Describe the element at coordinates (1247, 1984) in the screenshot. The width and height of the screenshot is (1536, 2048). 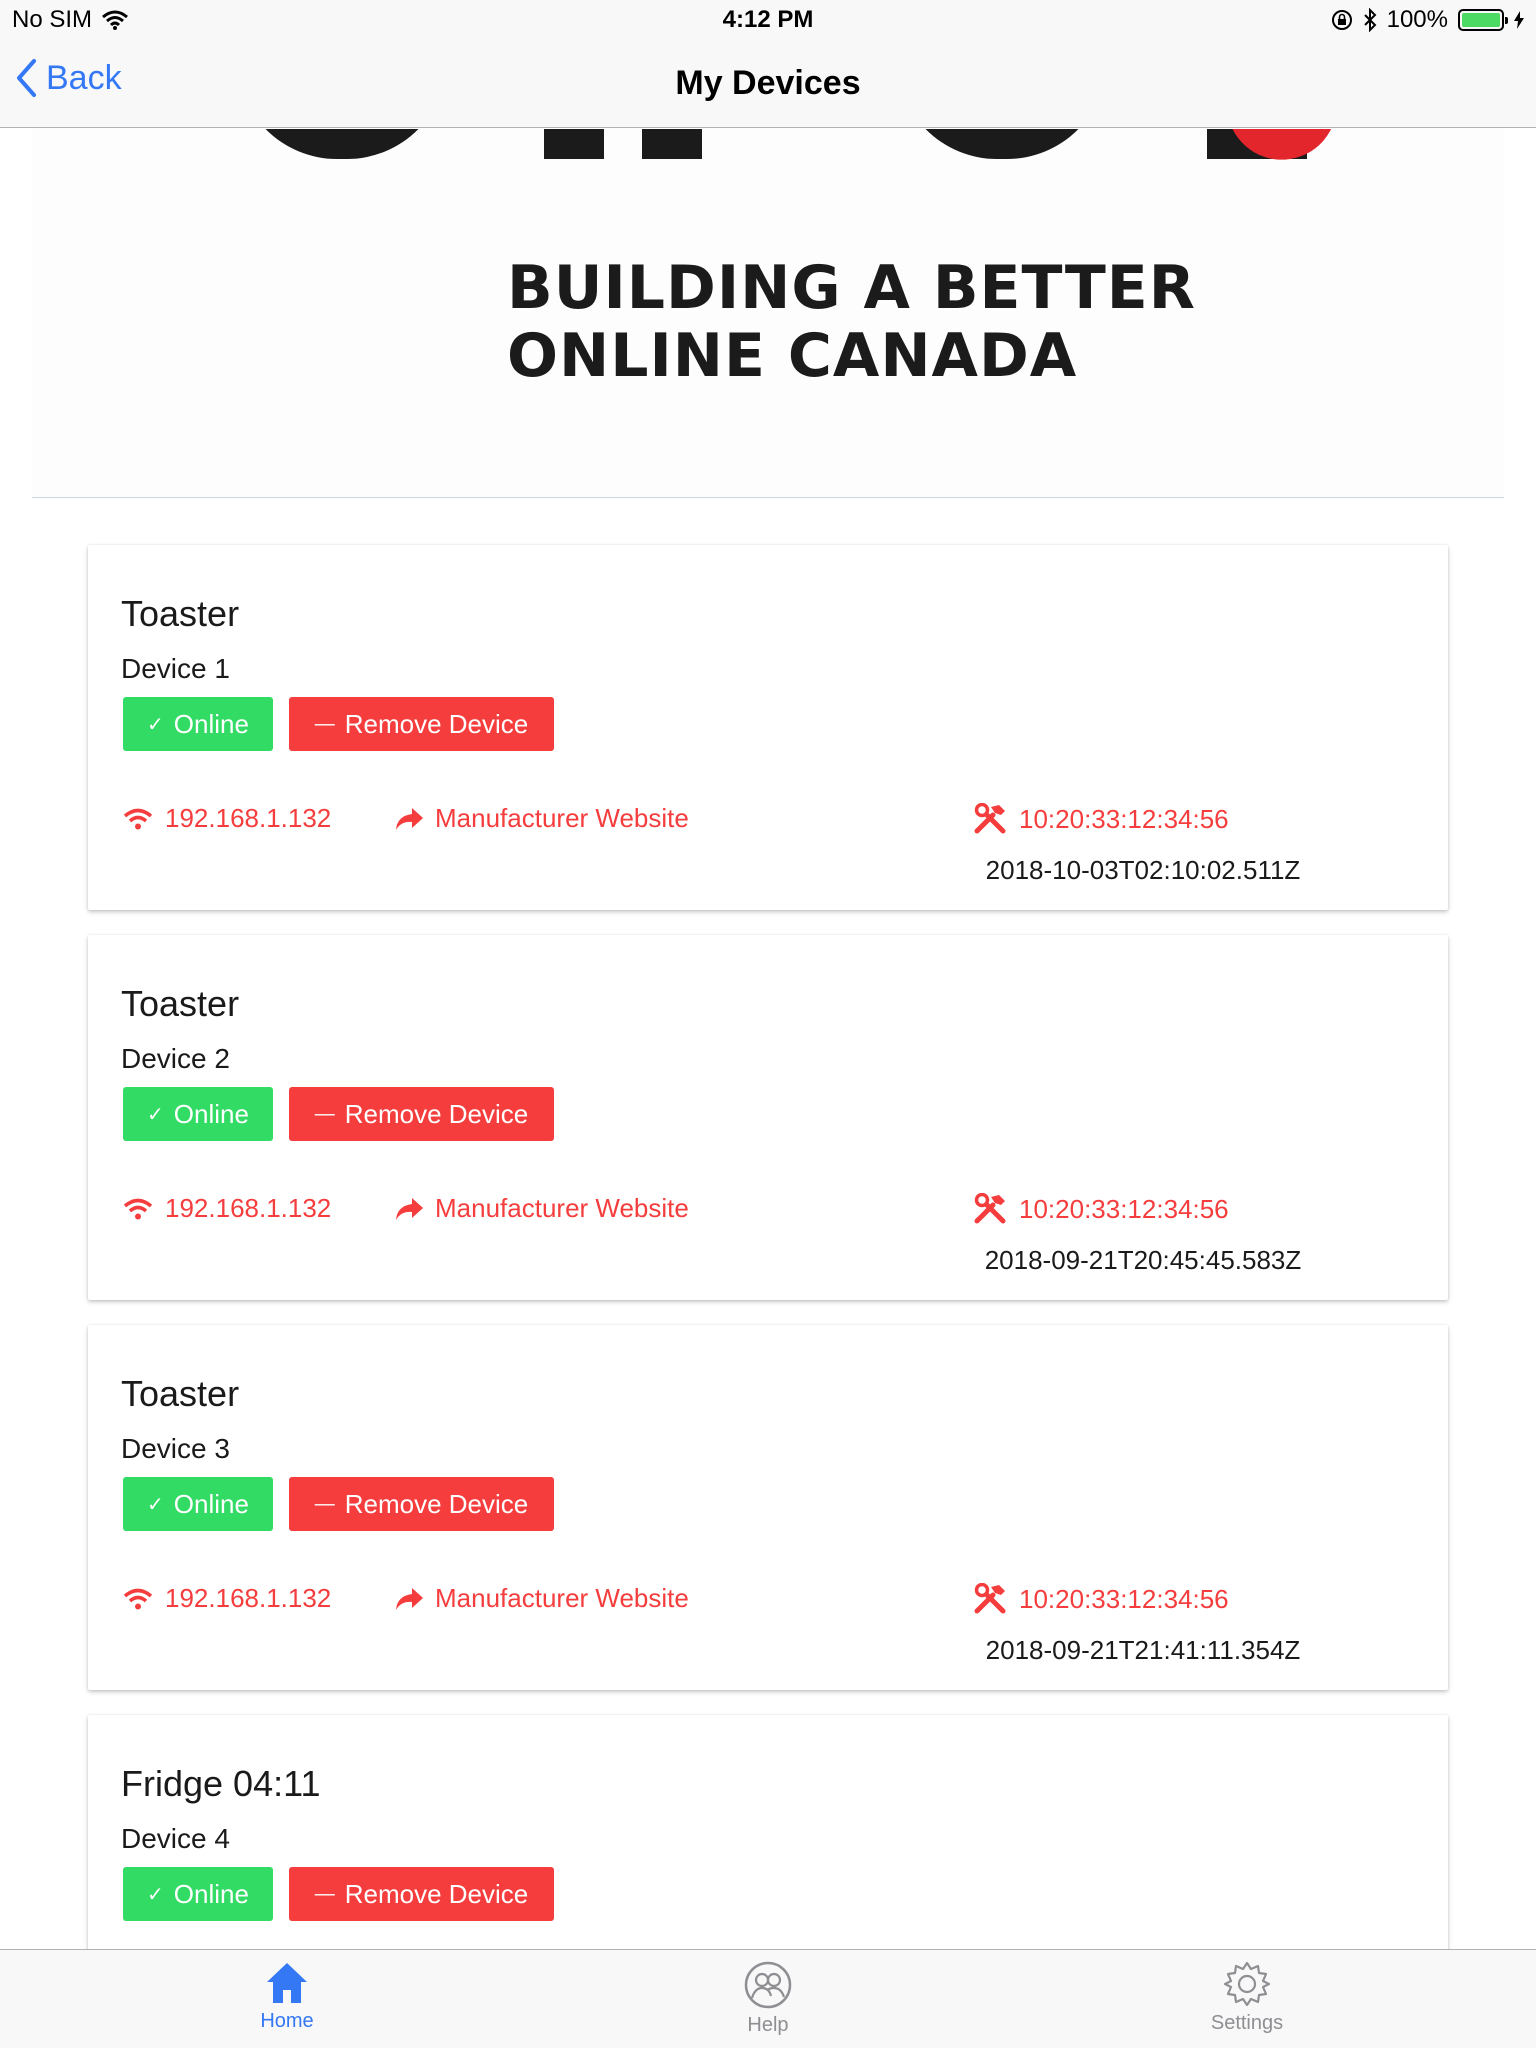
I see `gear-icon` at that location.